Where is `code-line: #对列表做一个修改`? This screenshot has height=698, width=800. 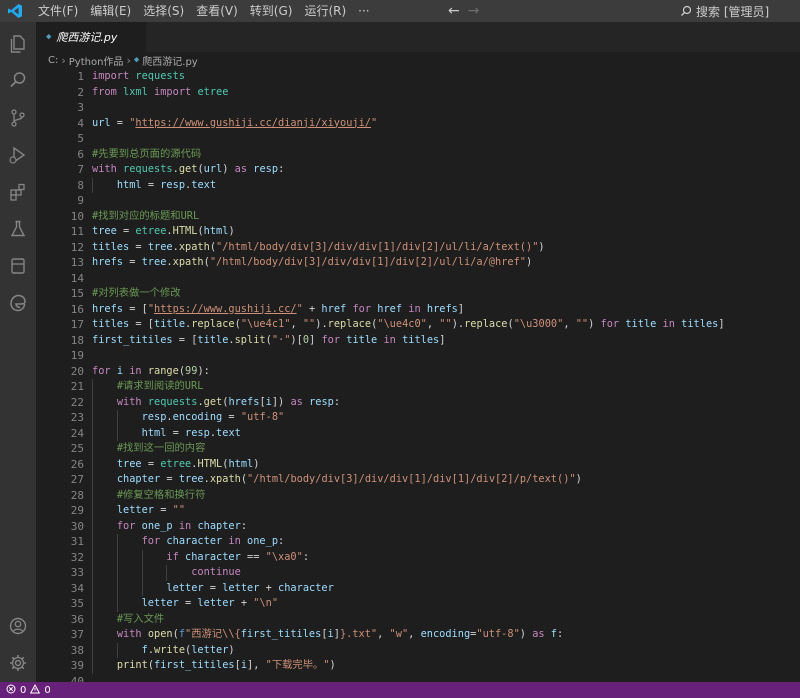 code-line: #对列表做一个修改 is located at coordinates (136, 294).